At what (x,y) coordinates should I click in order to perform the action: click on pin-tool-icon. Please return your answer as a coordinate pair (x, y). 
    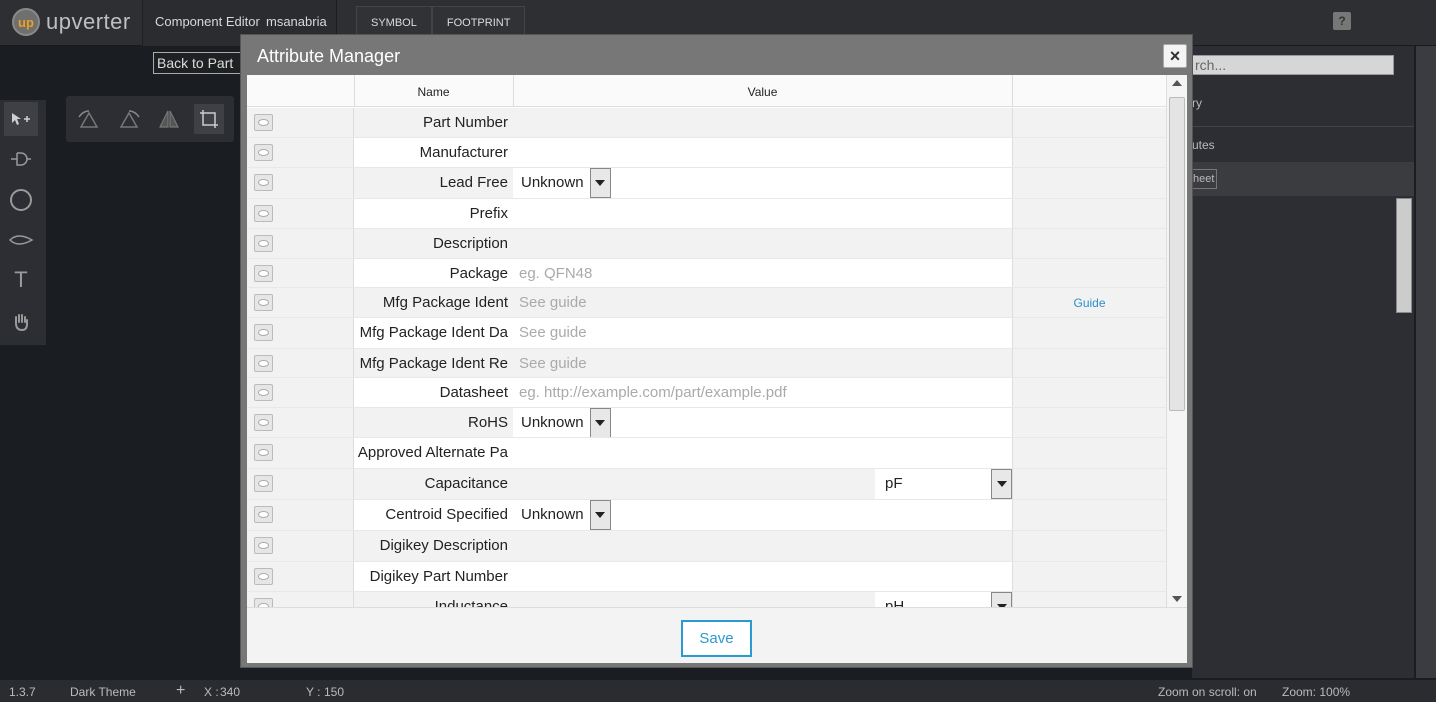
    Looking at the image, I should click on (21, 159).